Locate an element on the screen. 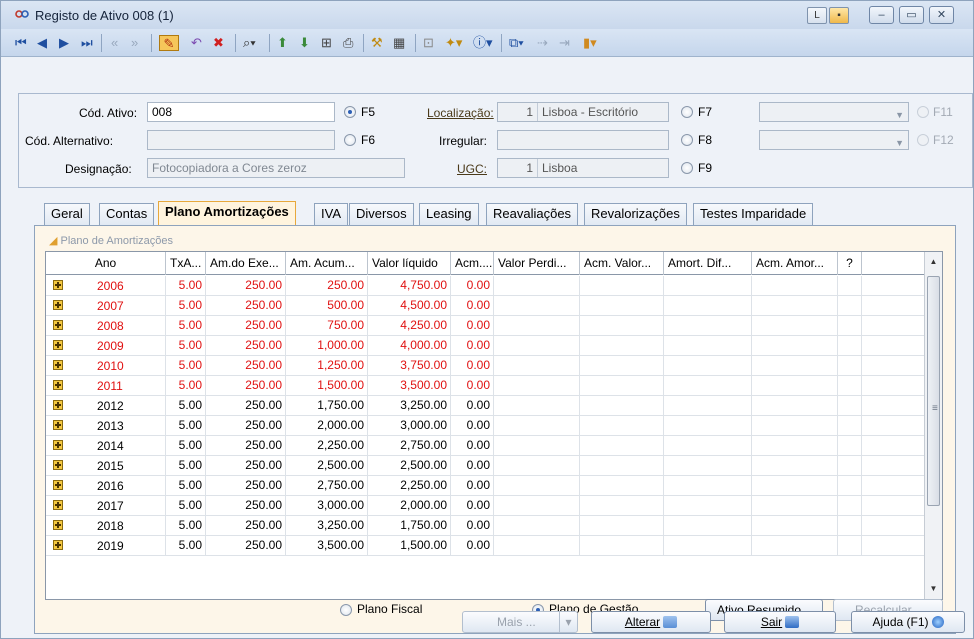 This screenshot has width=974, height=639. edit-icon: ✎ is located at coordinates (169, 43).